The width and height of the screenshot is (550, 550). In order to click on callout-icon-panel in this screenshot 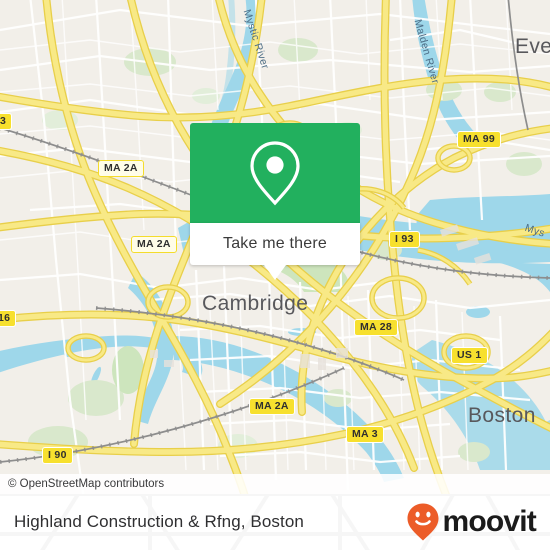, I will do `click(275, 173)`.